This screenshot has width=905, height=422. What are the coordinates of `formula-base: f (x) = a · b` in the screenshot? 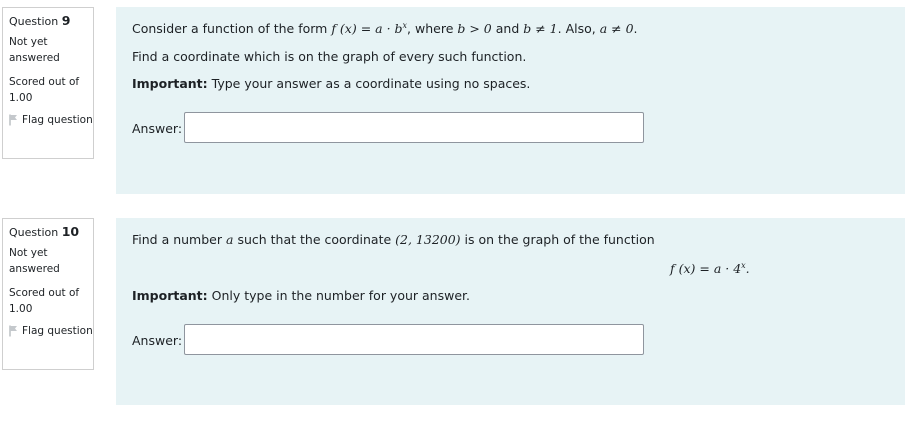 It's located at (367, 28).